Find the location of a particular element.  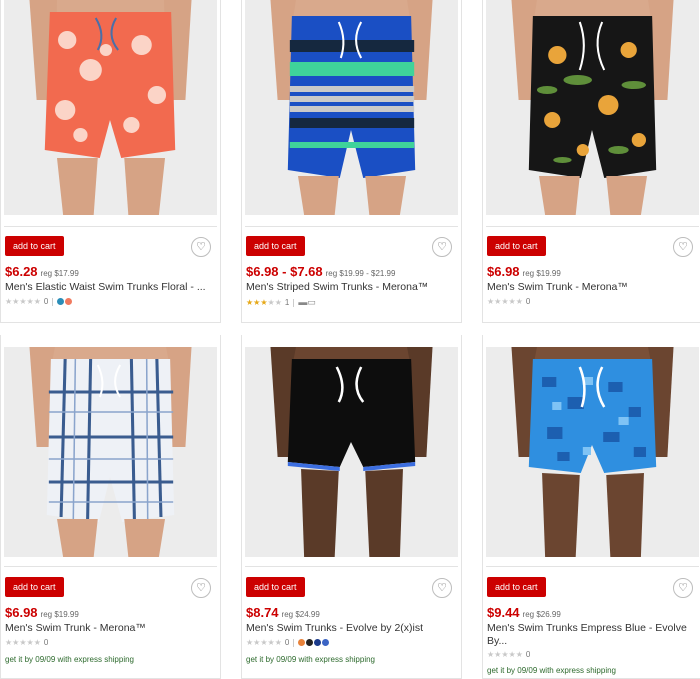

sale-price: $6.98 - $7.68 is located at coordinates (284, 271).